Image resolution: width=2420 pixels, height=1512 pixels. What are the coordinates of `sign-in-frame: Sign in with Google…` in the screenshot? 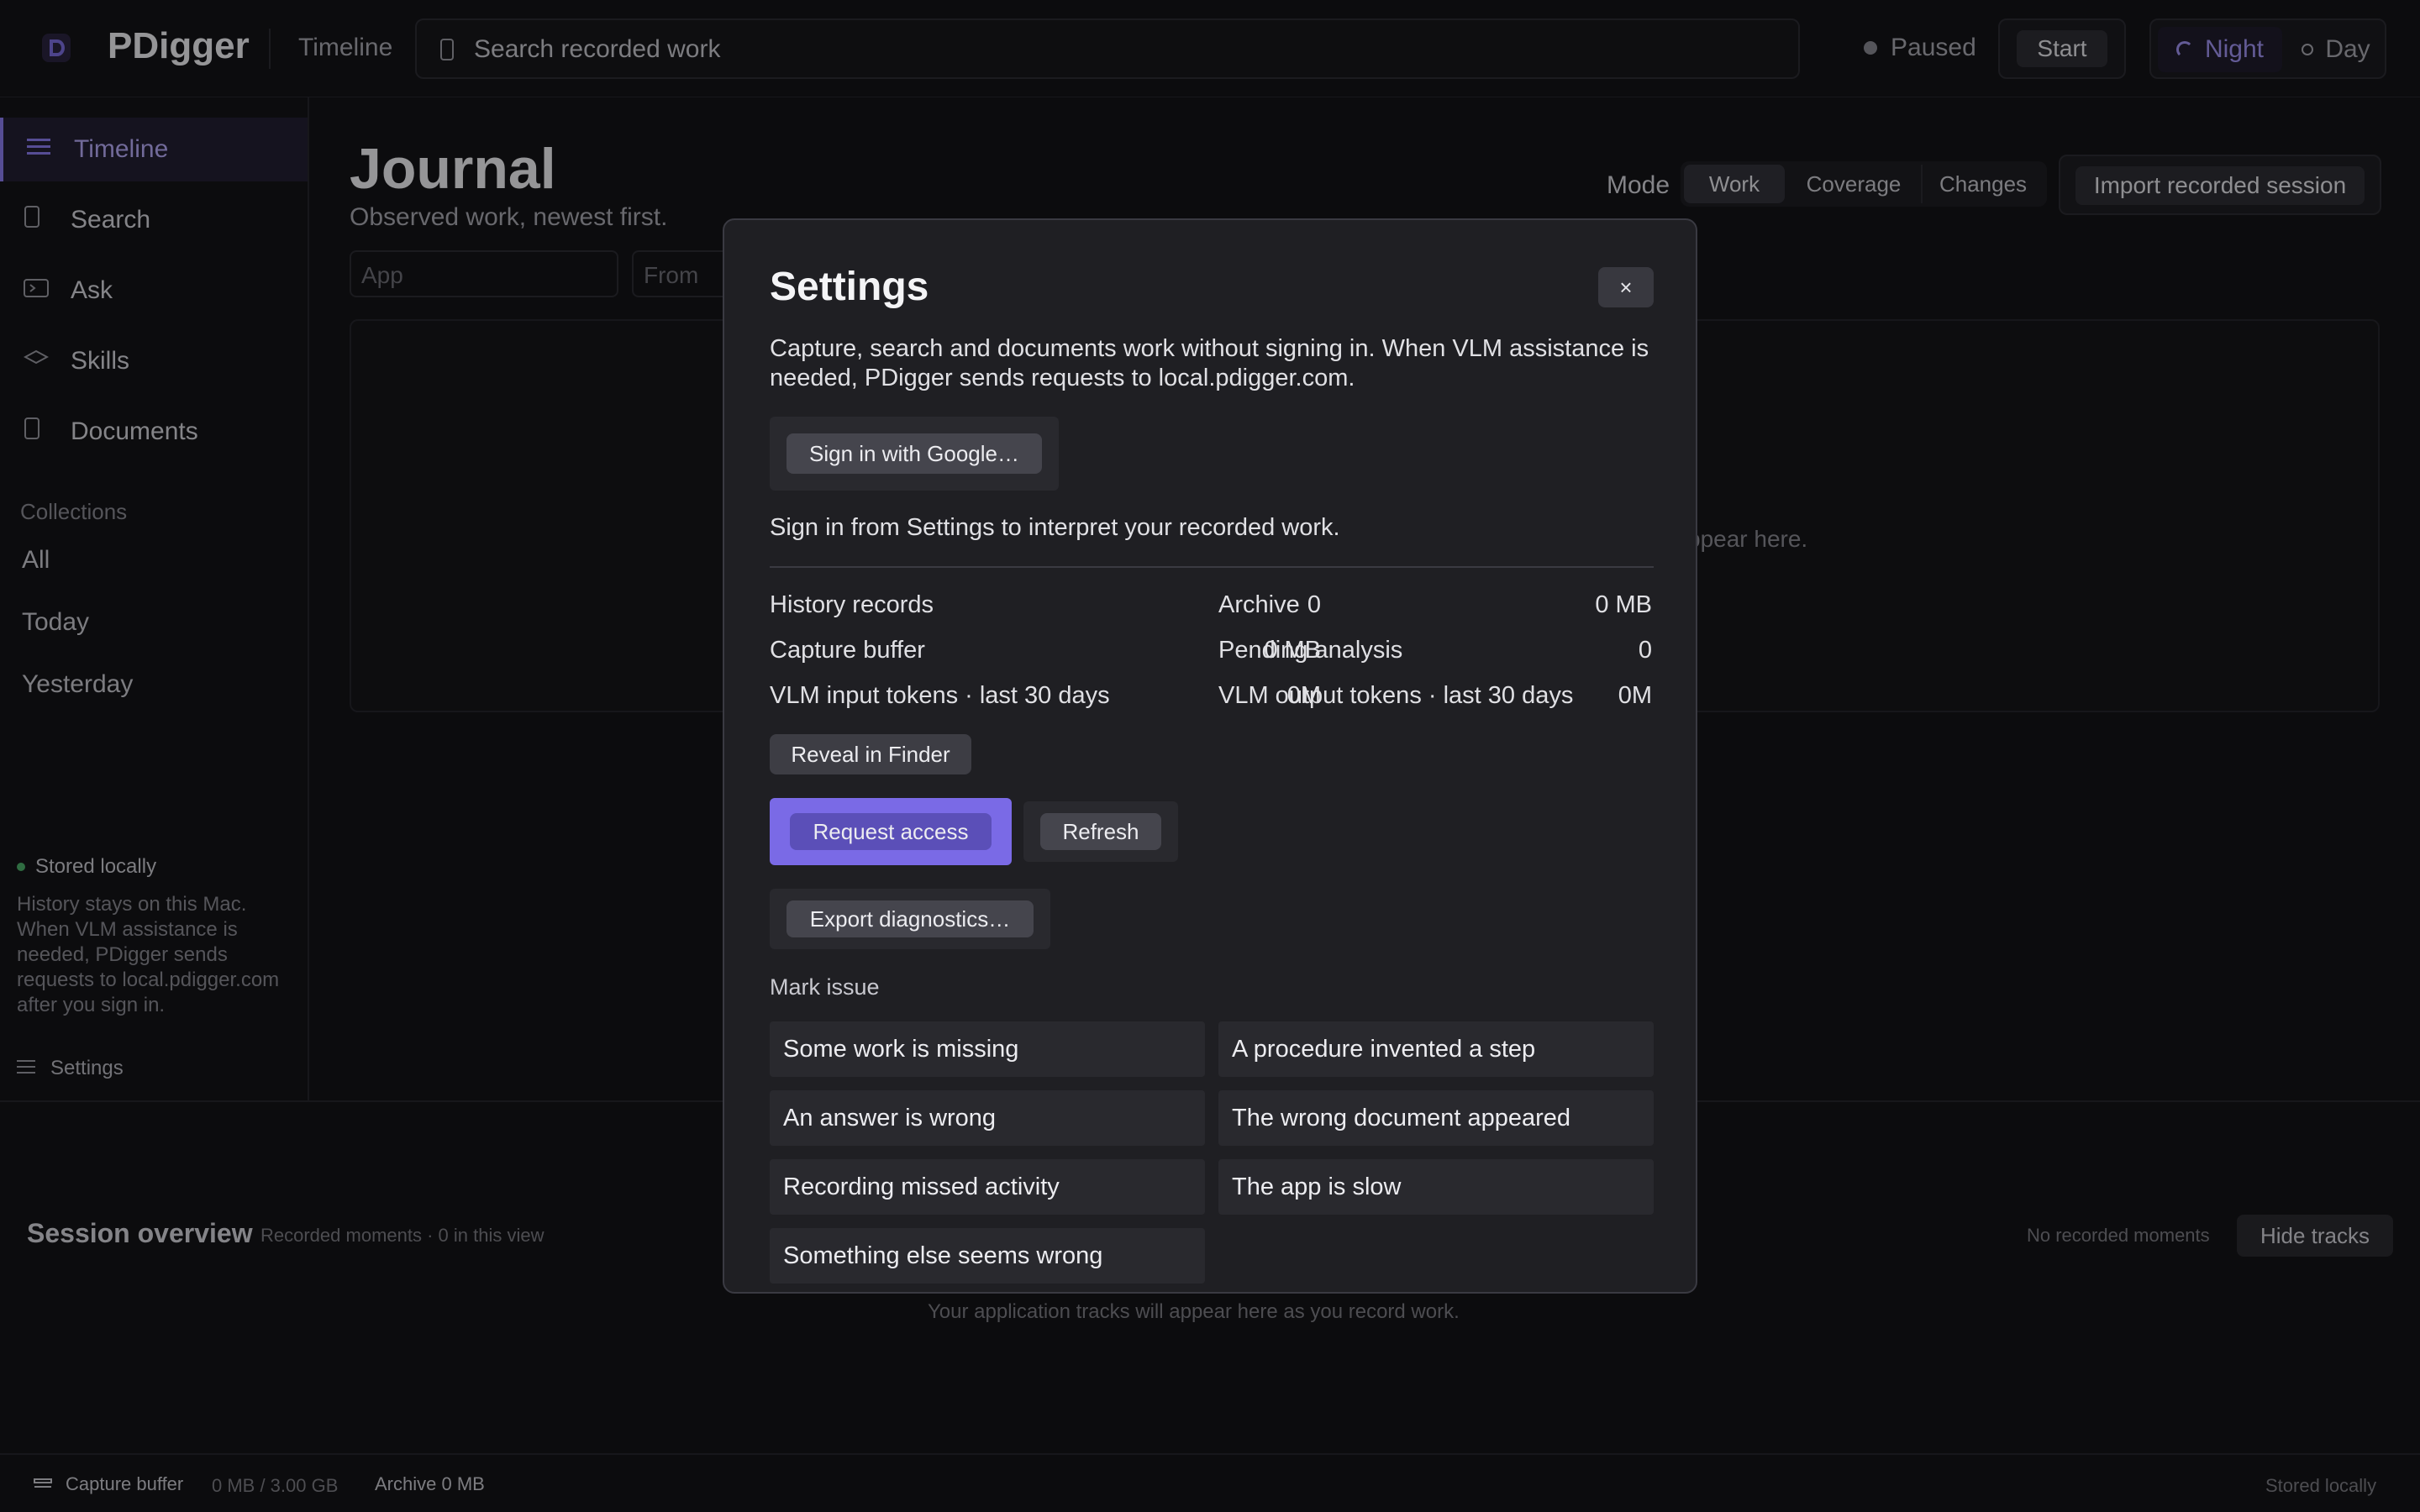 It's located at (914, 454).